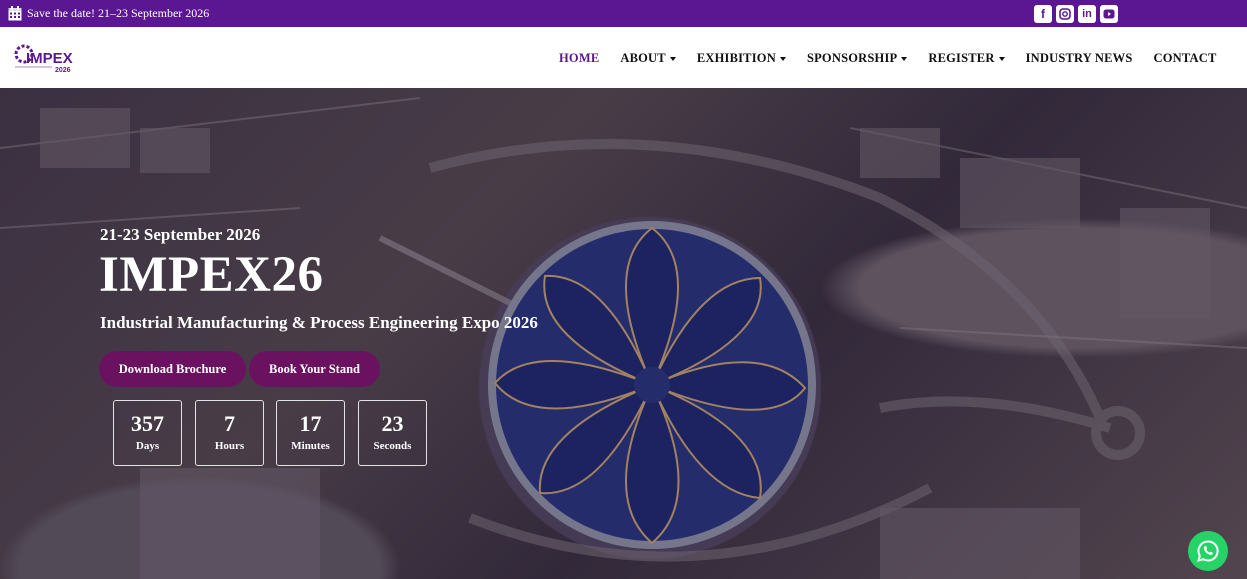 The image size is (1247, 579). I want to click on save-the-date: Save the date! 21–23 September 2026, so click(108, 13).